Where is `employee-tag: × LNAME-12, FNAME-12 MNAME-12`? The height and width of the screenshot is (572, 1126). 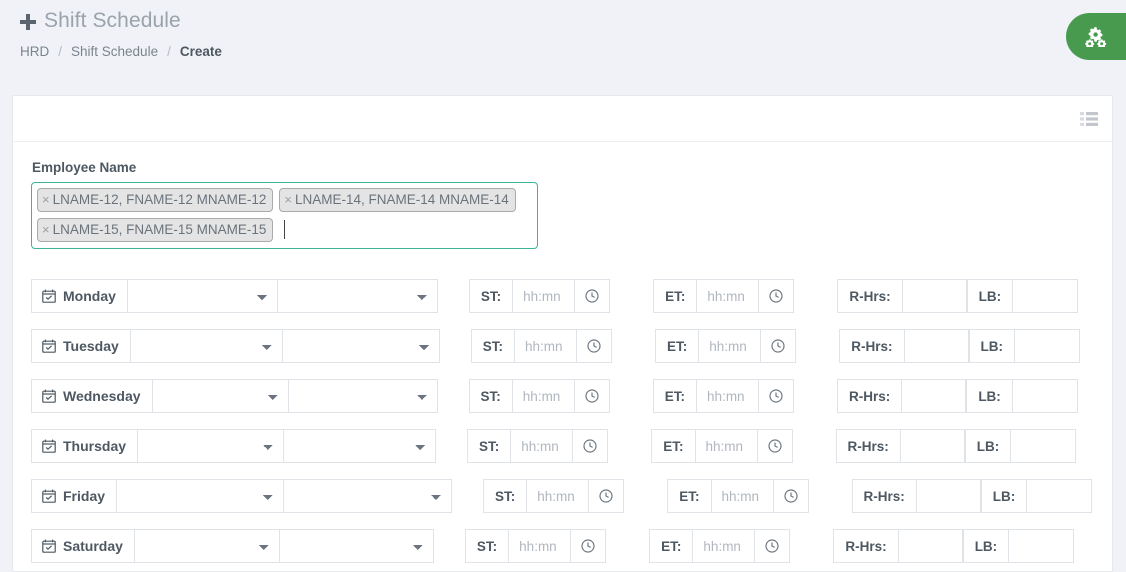
employee-tag: × LNAME-12, FNAME-12 MNAME-12 is located at coordinates (155, 200).